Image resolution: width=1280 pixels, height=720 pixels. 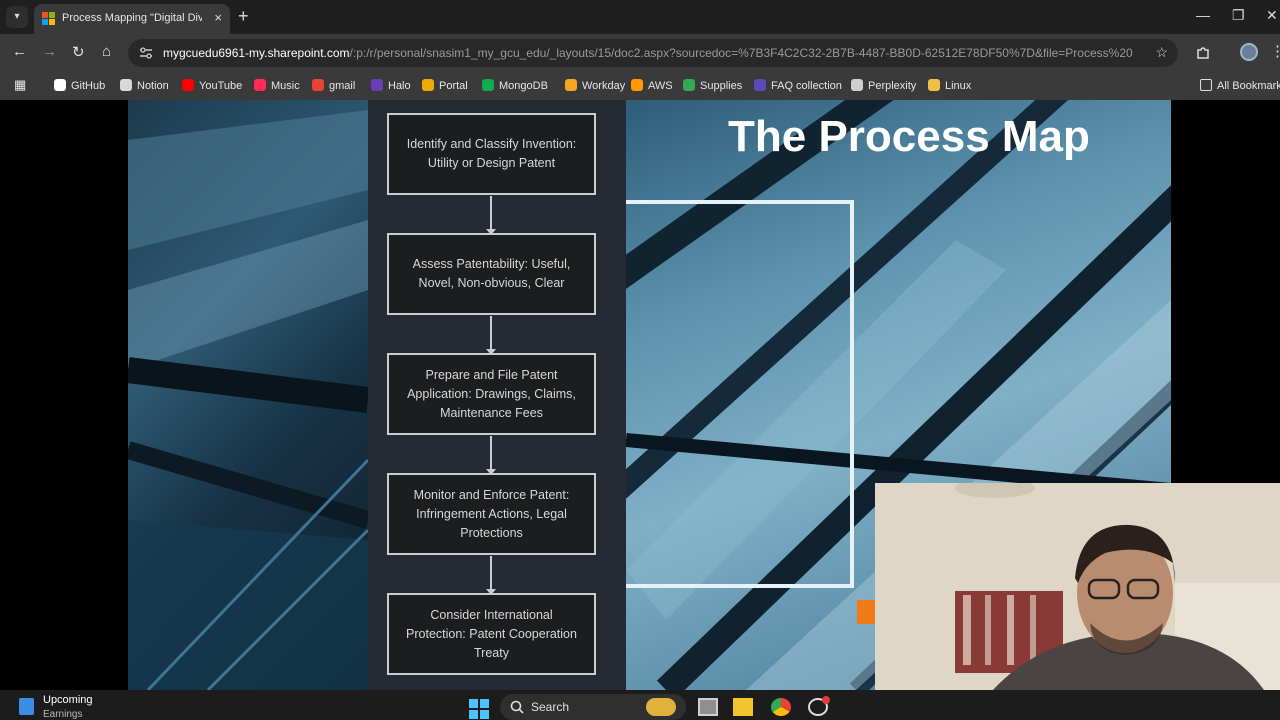 What do you see at coordinates (19, 51) in the screenshot?
I see `back-button: ←` at bounding box center [19, 51].